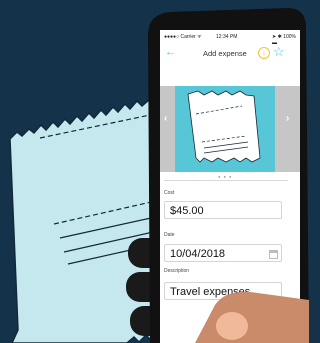 The height and width of the screenshot is (343, 320). Describe the element at coordinates (232, 326) in the screenshot. I see `thumbnail` at that location.